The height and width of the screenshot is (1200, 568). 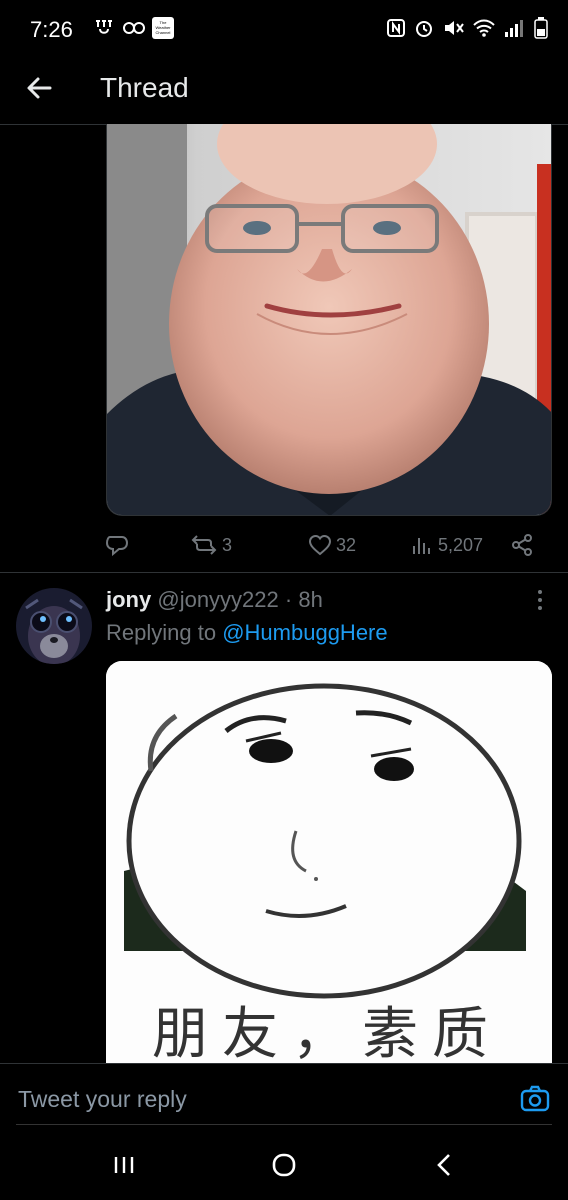 I want to click on battery-icon, so click(x=541, y=28).